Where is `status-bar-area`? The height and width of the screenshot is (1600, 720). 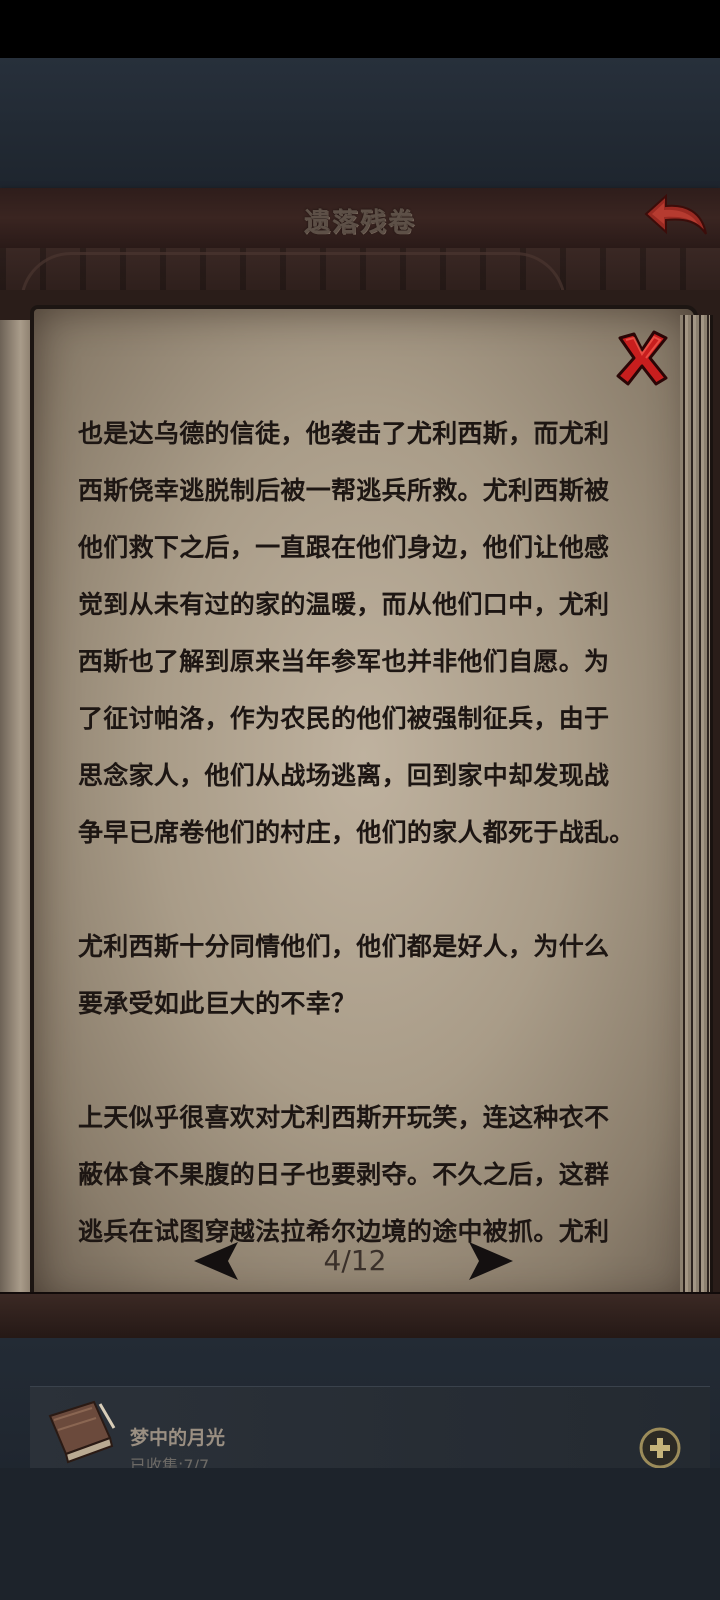
status-bar-area is located at coordinates (360, 29).